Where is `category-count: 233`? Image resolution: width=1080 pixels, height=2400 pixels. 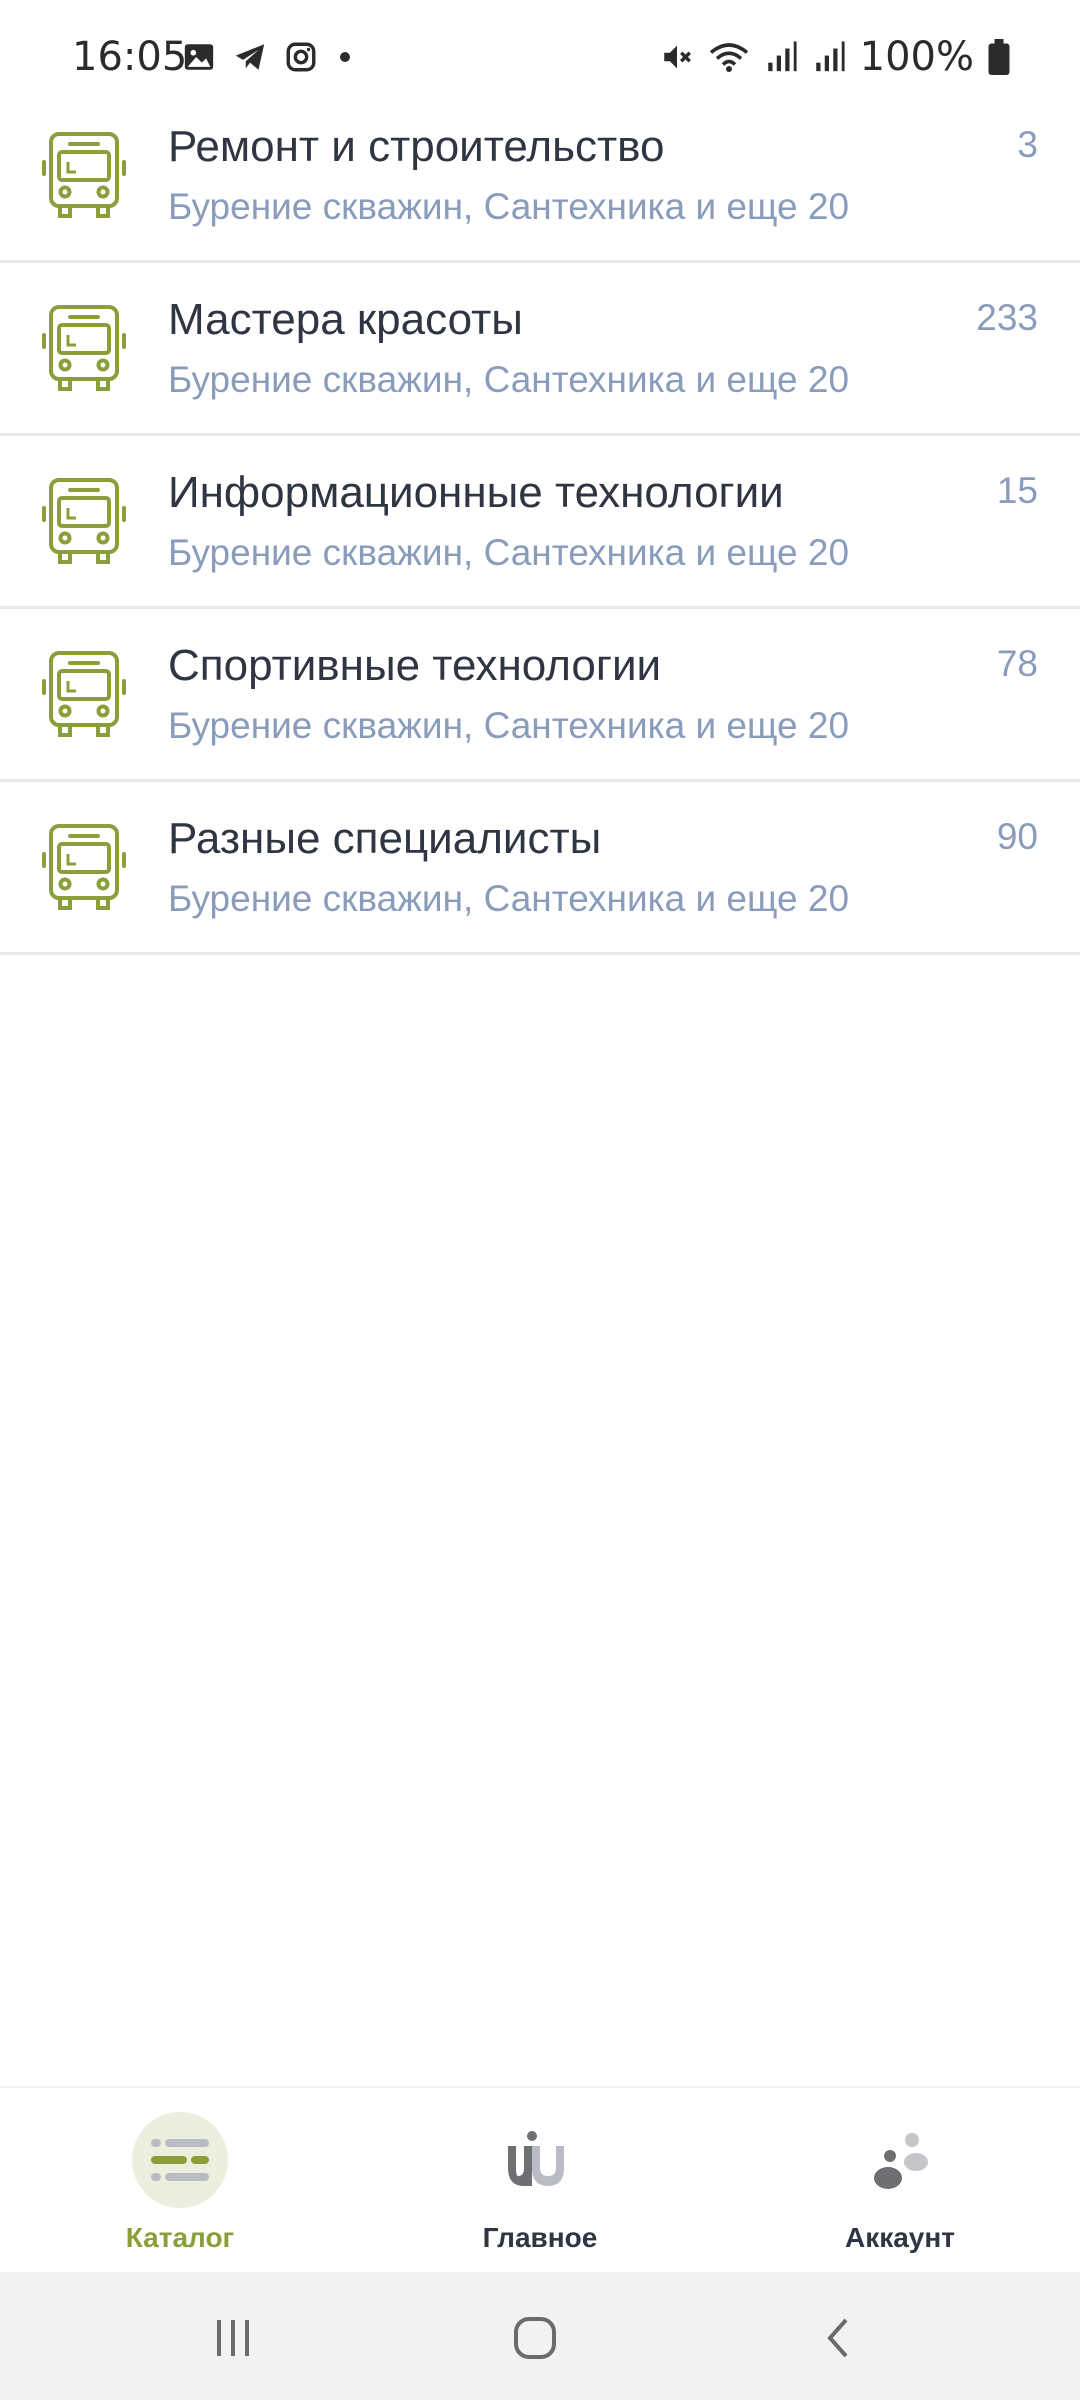 category-count: 233 is located at coordinates (1007, 317).